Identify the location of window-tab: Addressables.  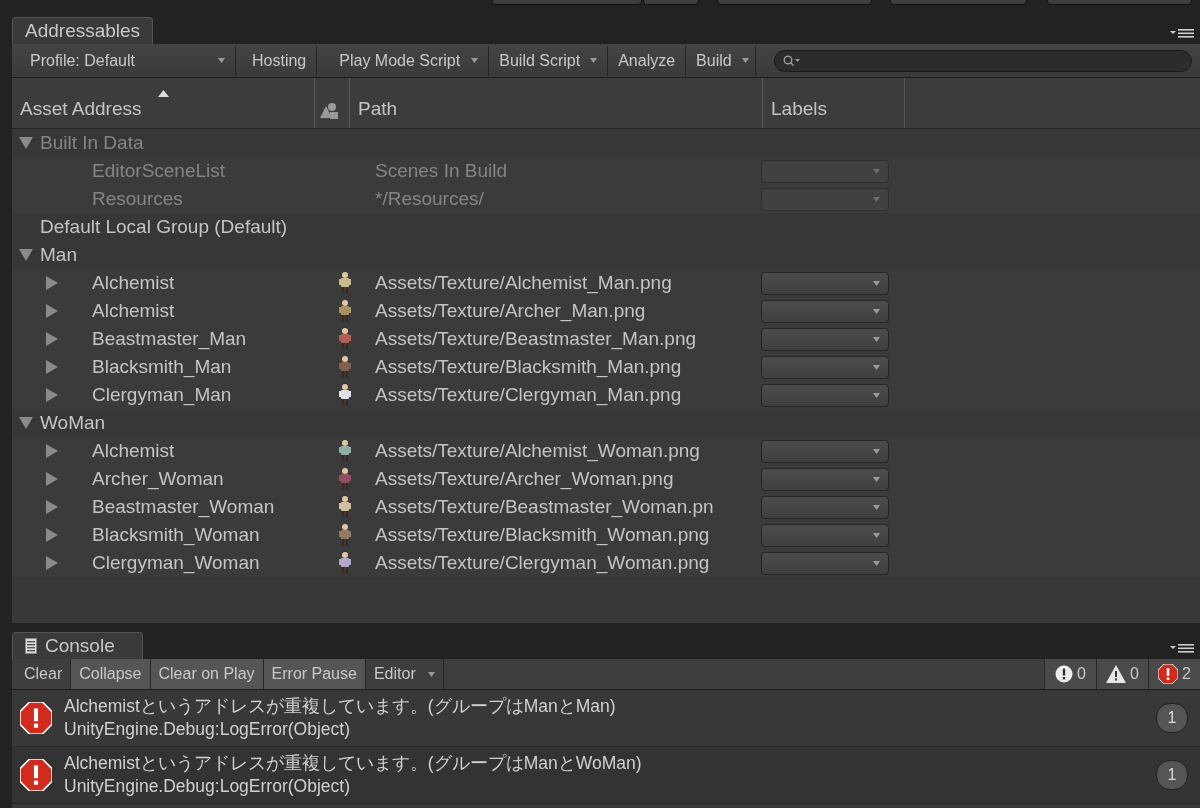
(83, 30).